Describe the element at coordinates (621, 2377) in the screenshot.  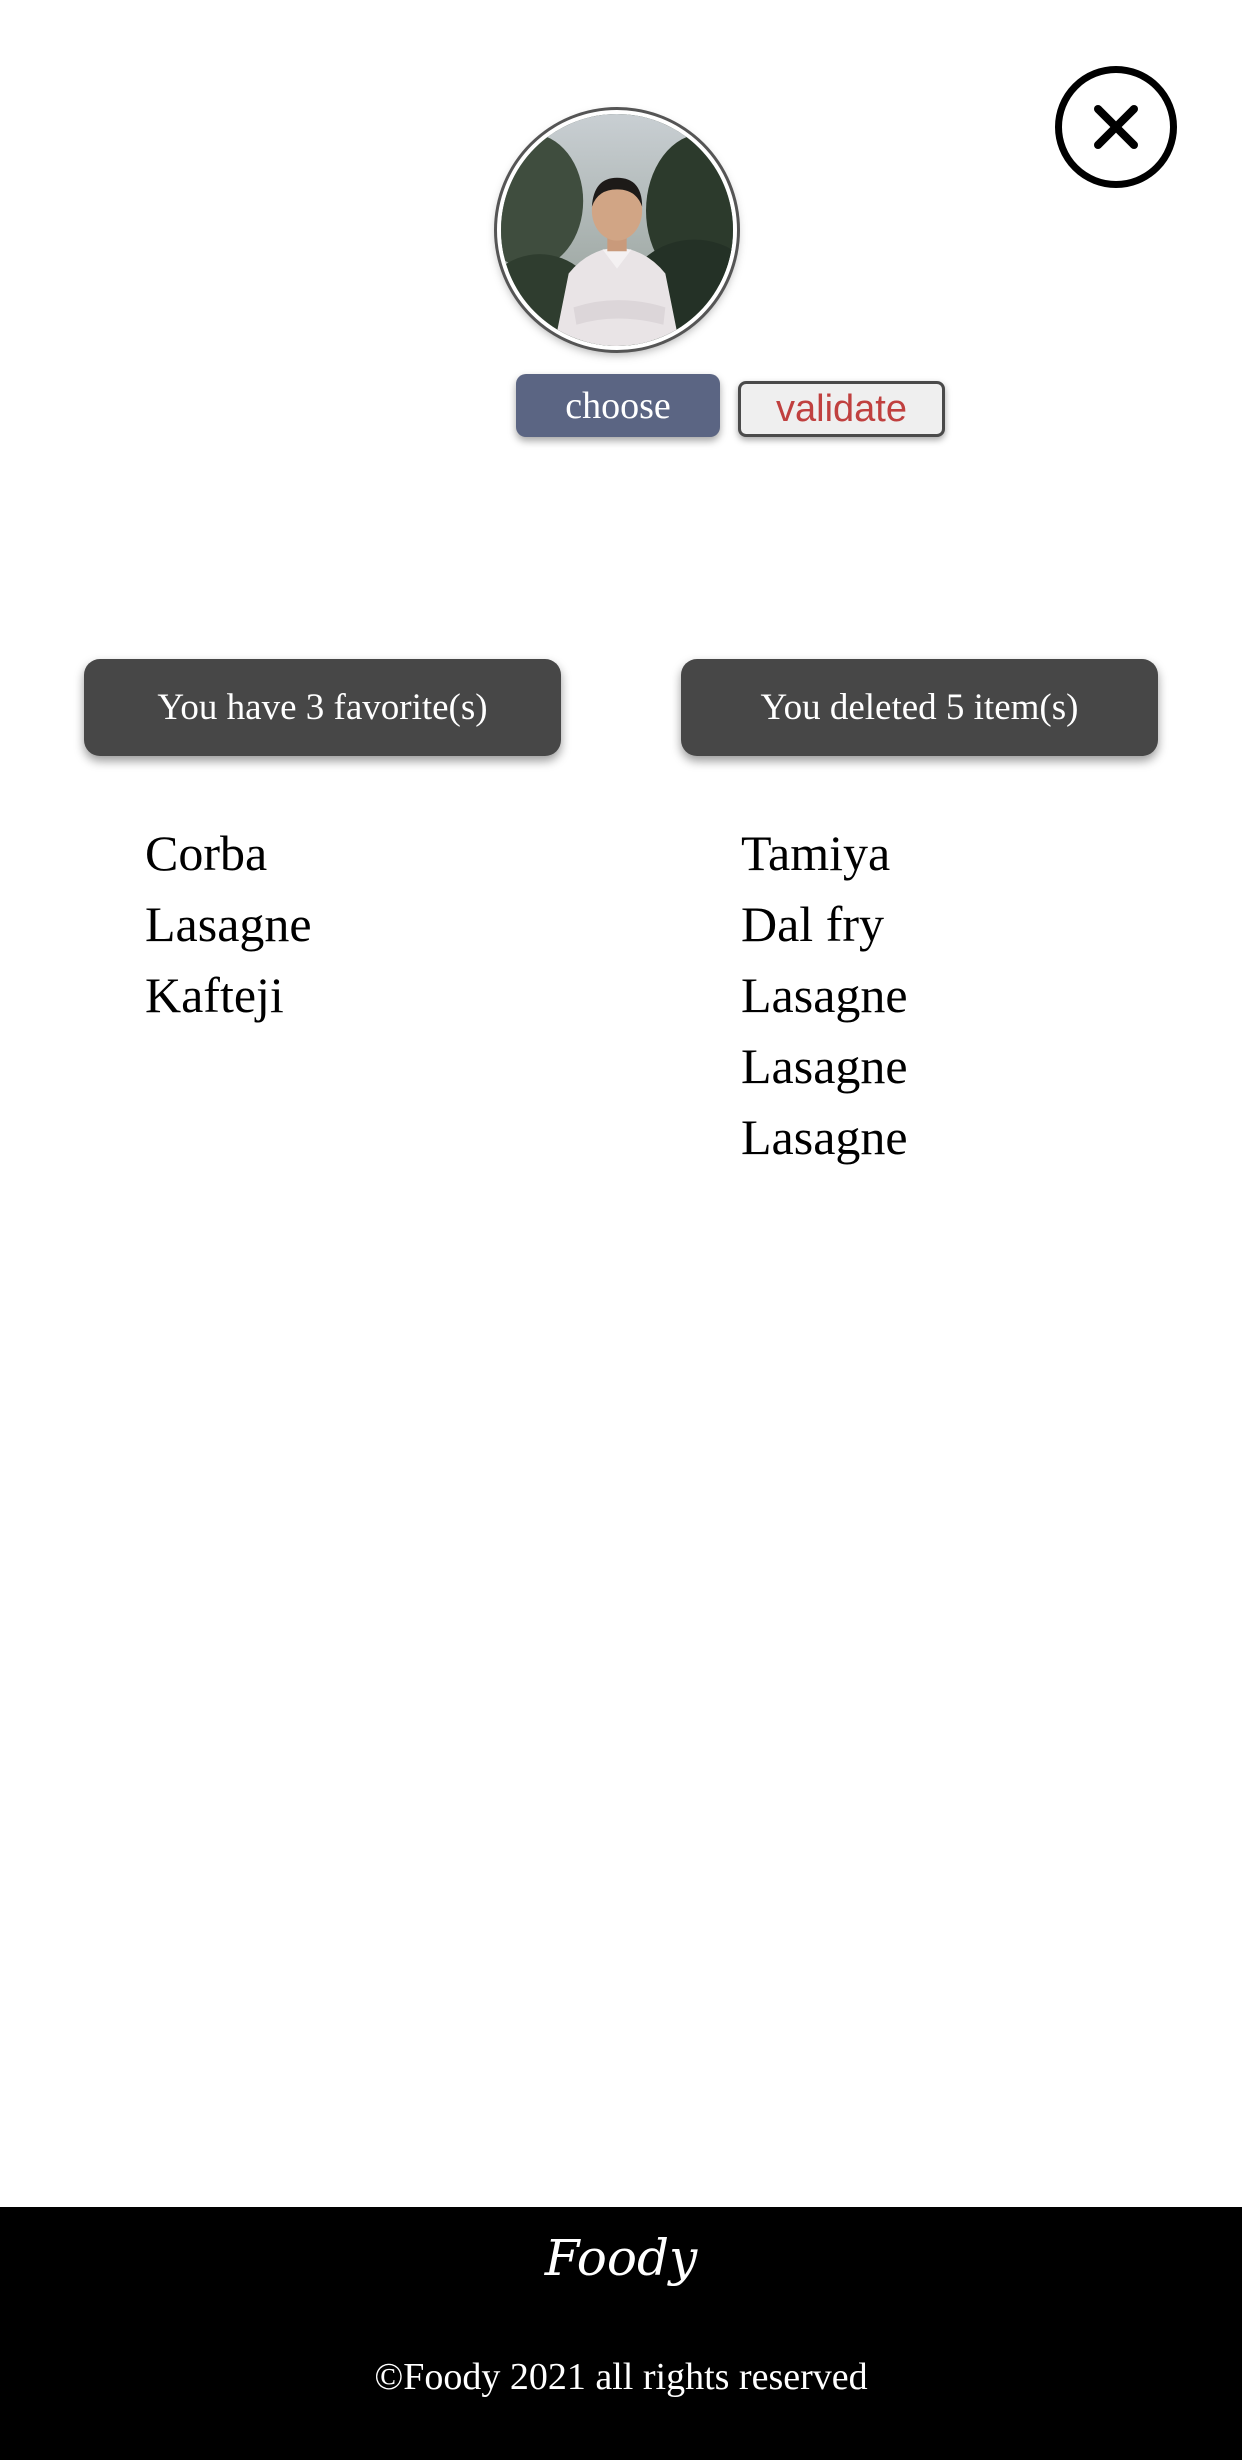
I see `footer-copyright: ©Foody 2021 all rights reserved` at that location.